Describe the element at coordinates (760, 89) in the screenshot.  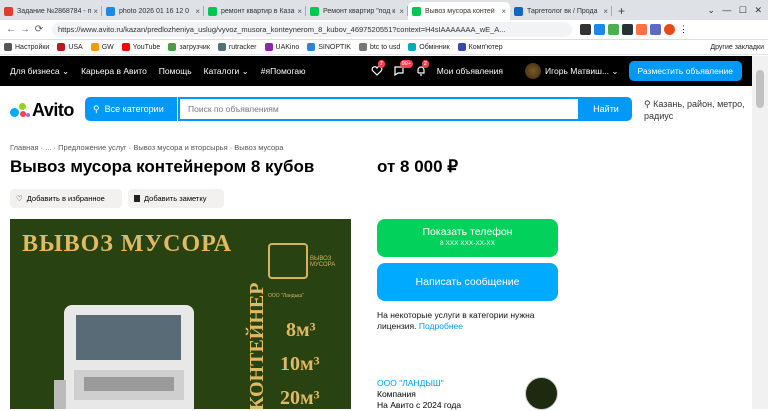
I see `scrollbar-thumb` at that location.